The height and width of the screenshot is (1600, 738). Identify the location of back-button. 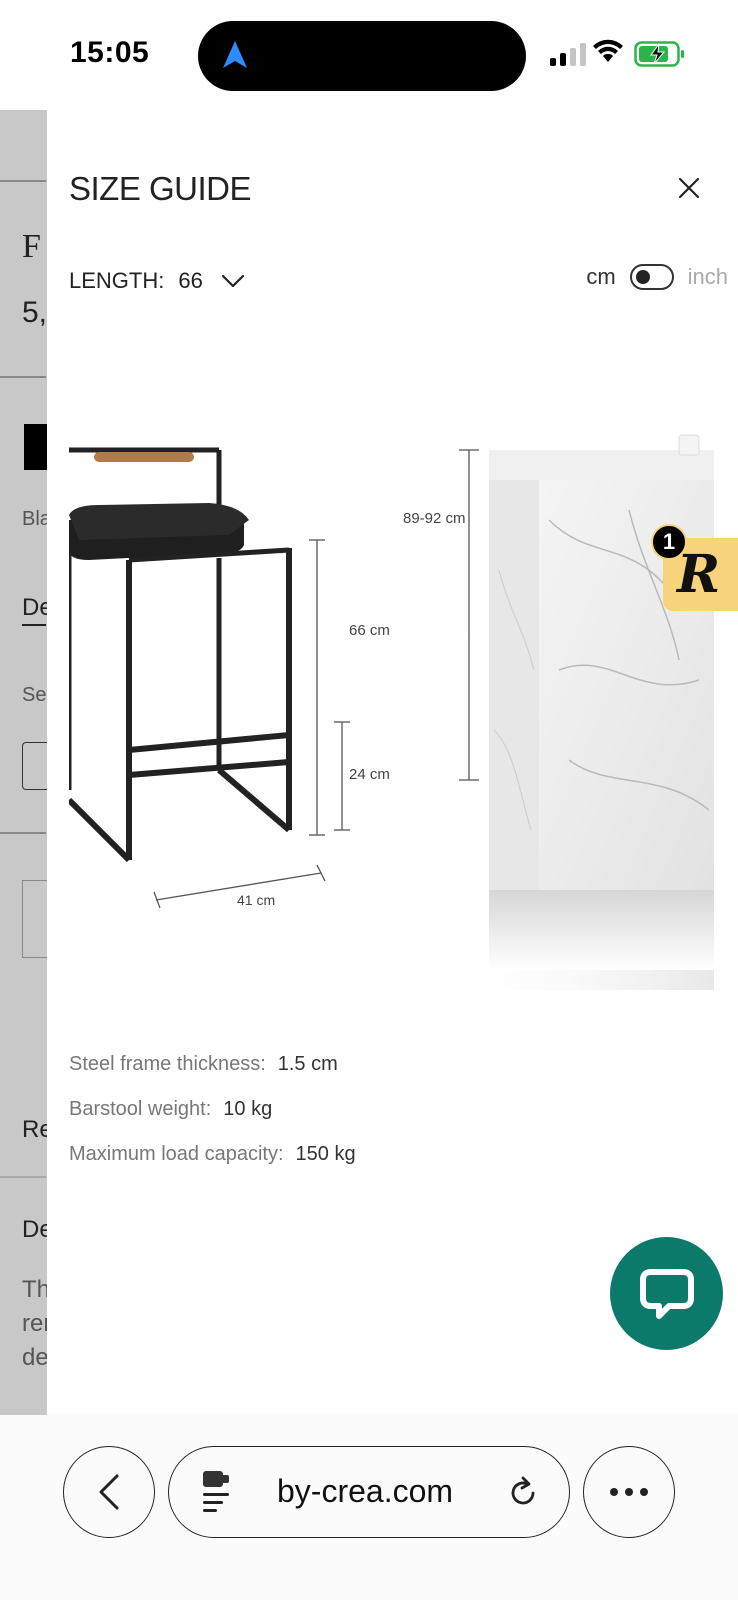
(109, 1492).